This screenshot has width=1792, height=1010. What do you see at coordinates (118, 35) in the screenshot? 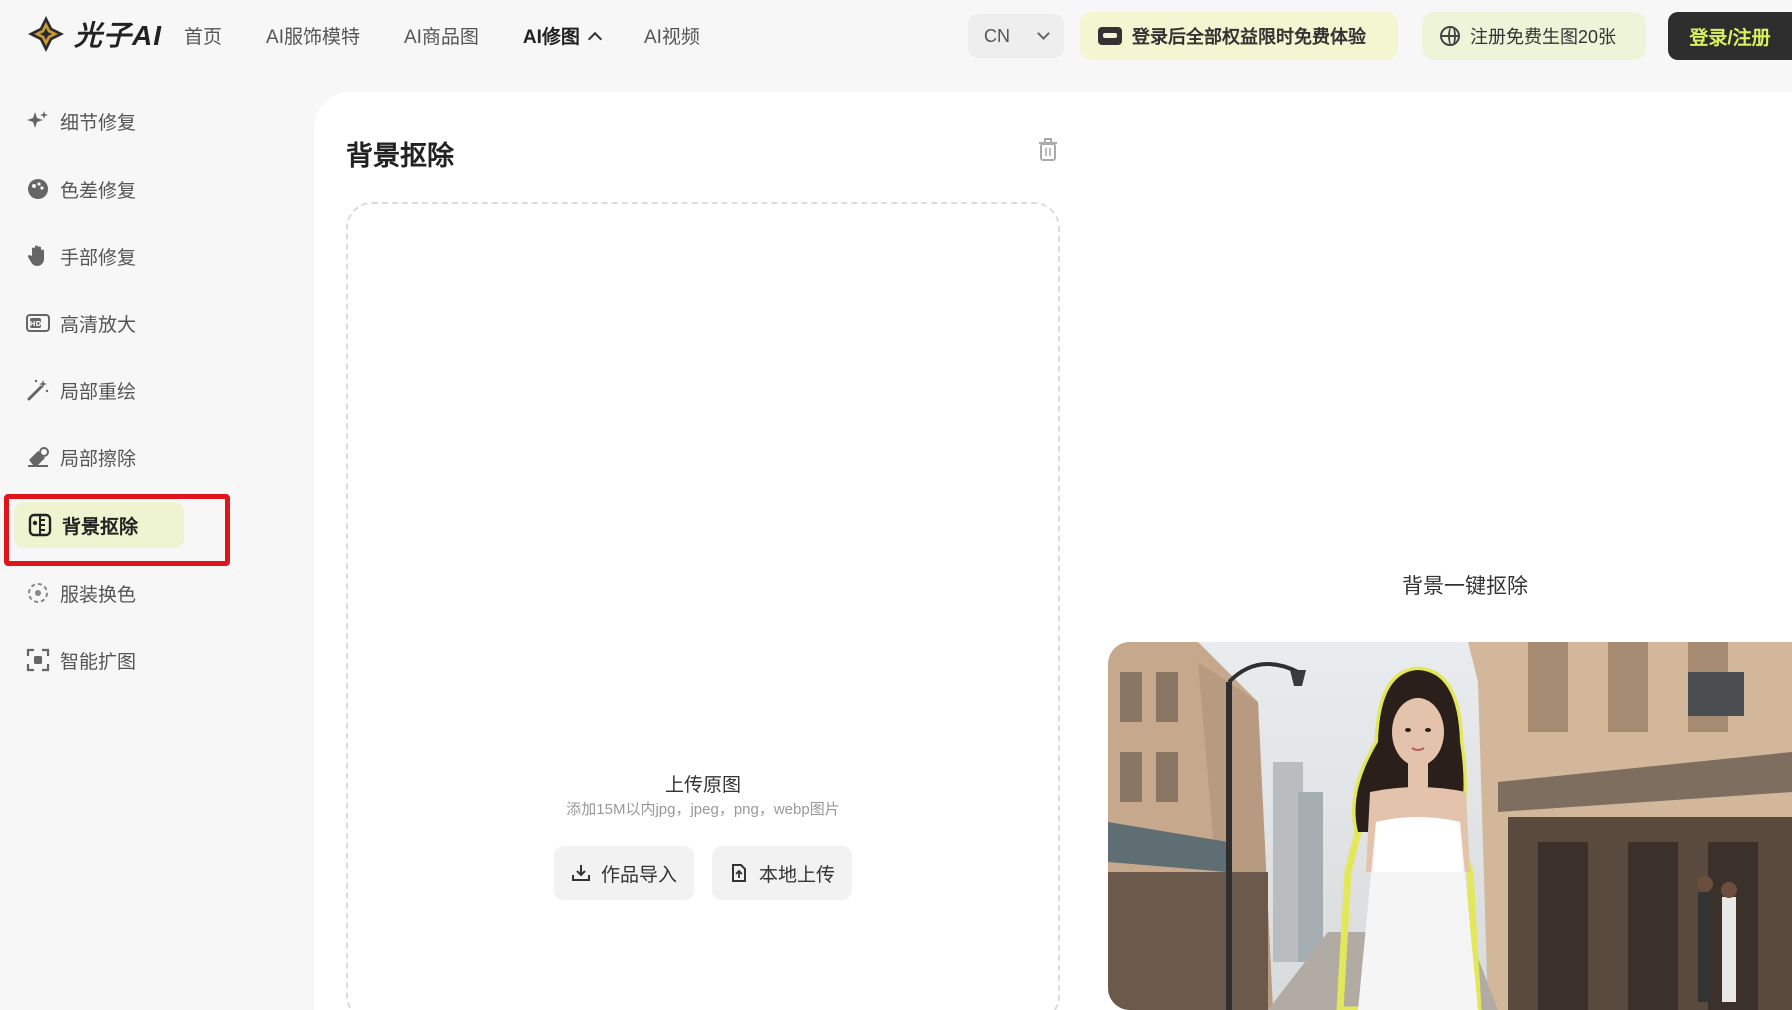
I see `logo-text: 光子AI` at bounding box center [118, 35].